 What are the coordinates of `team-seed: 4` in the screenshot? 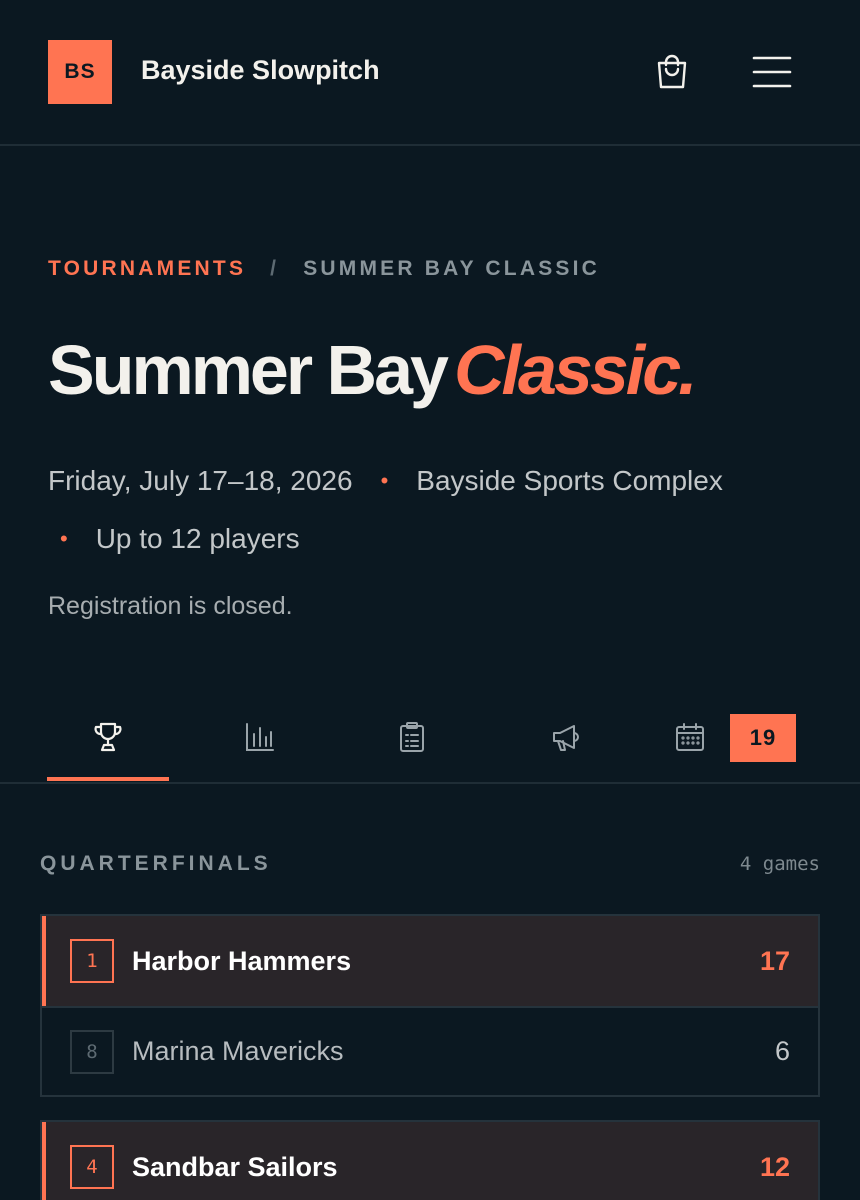 It's located at (92, 1167).